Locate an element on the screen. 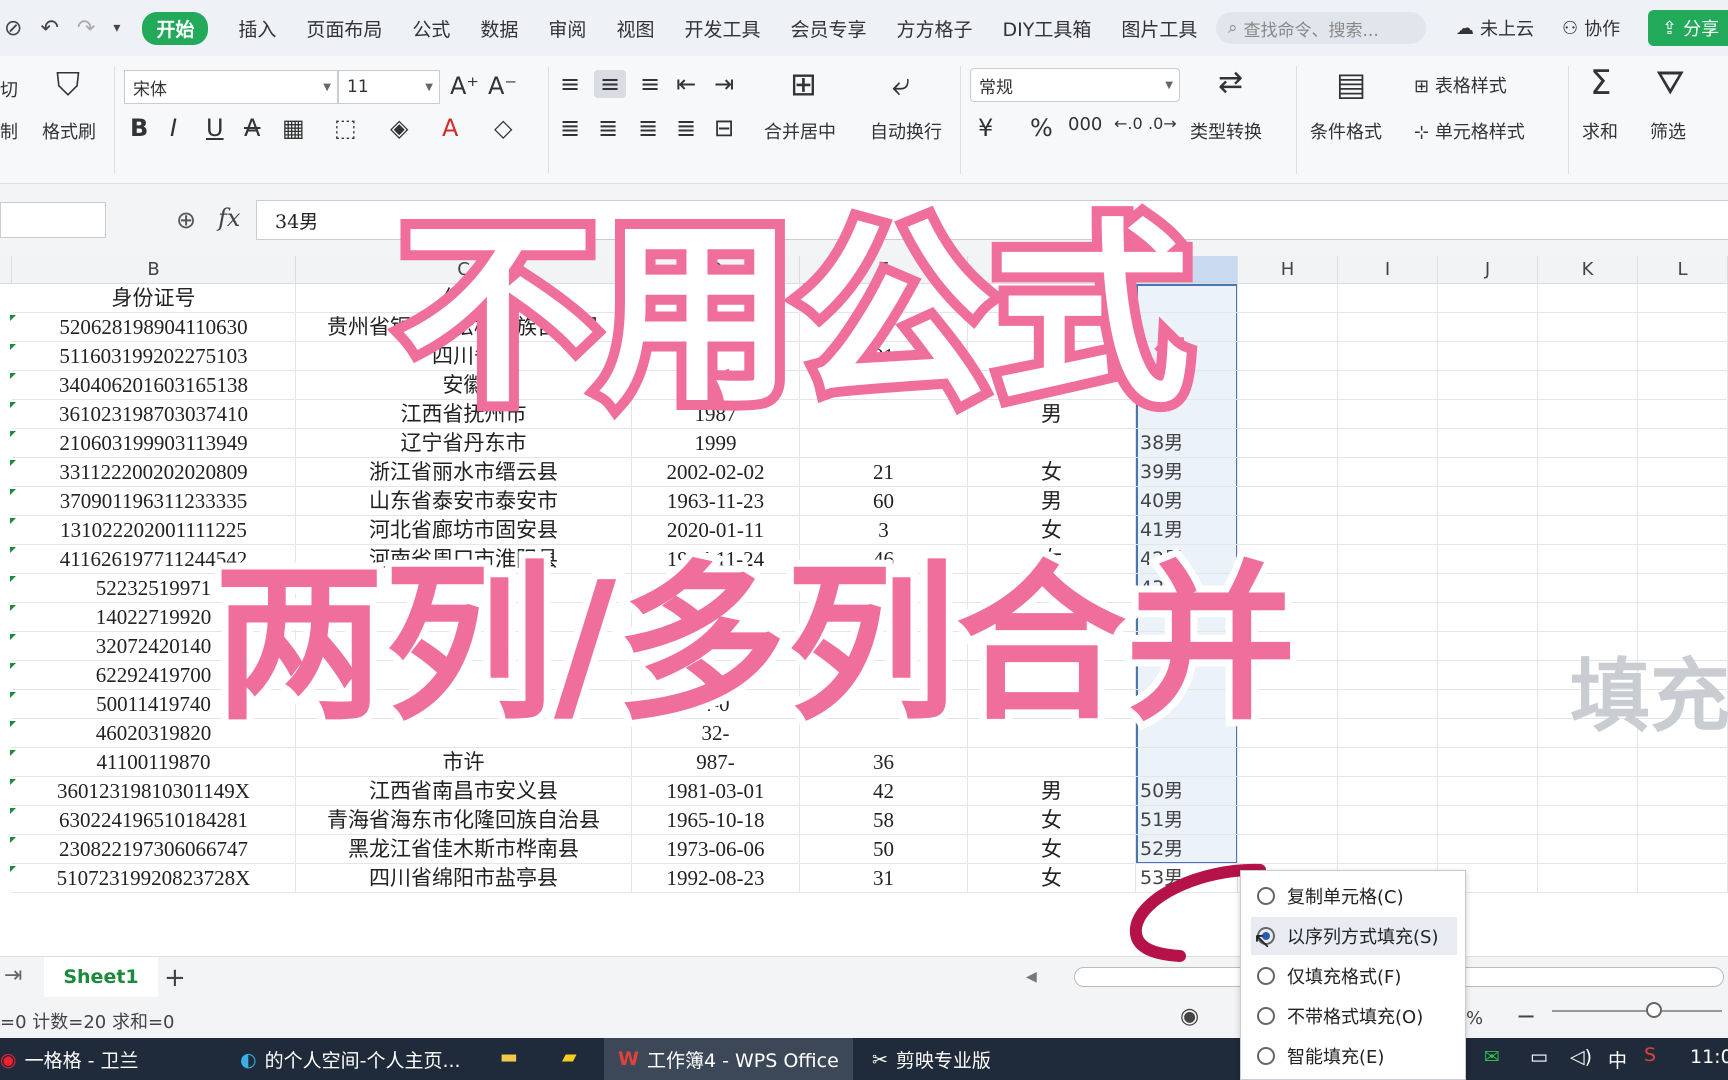 This screenshot has width=1728, height=1080. clock: 11:0 is located at coordinates (1709, 1057).